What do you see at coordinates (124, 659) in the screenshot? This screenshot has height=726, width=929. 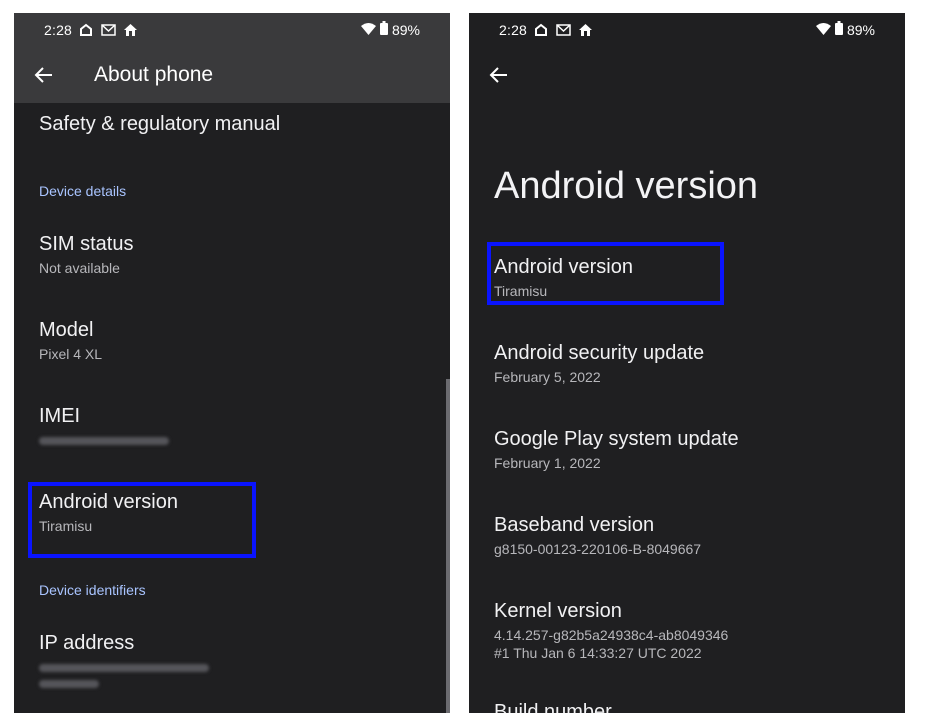 I see `ip-address-item: IP address` at bounding box center [124, 659].